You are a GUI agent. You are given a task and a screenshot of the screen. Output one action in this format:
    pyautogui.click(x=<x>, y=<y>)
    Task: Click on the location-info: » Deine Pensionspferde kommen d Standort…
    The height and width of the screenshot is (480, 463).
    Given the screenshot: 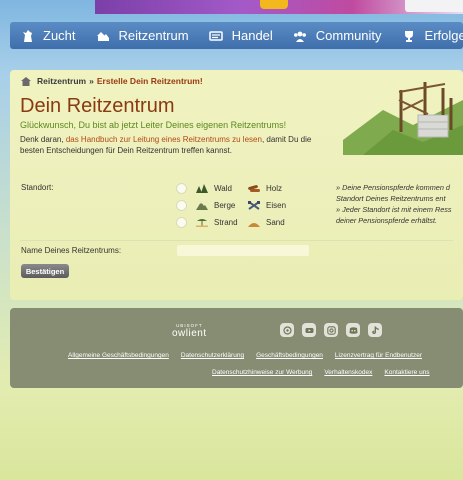 What is the action you would take?
    pyautogui.click(x=399, y=204)
    